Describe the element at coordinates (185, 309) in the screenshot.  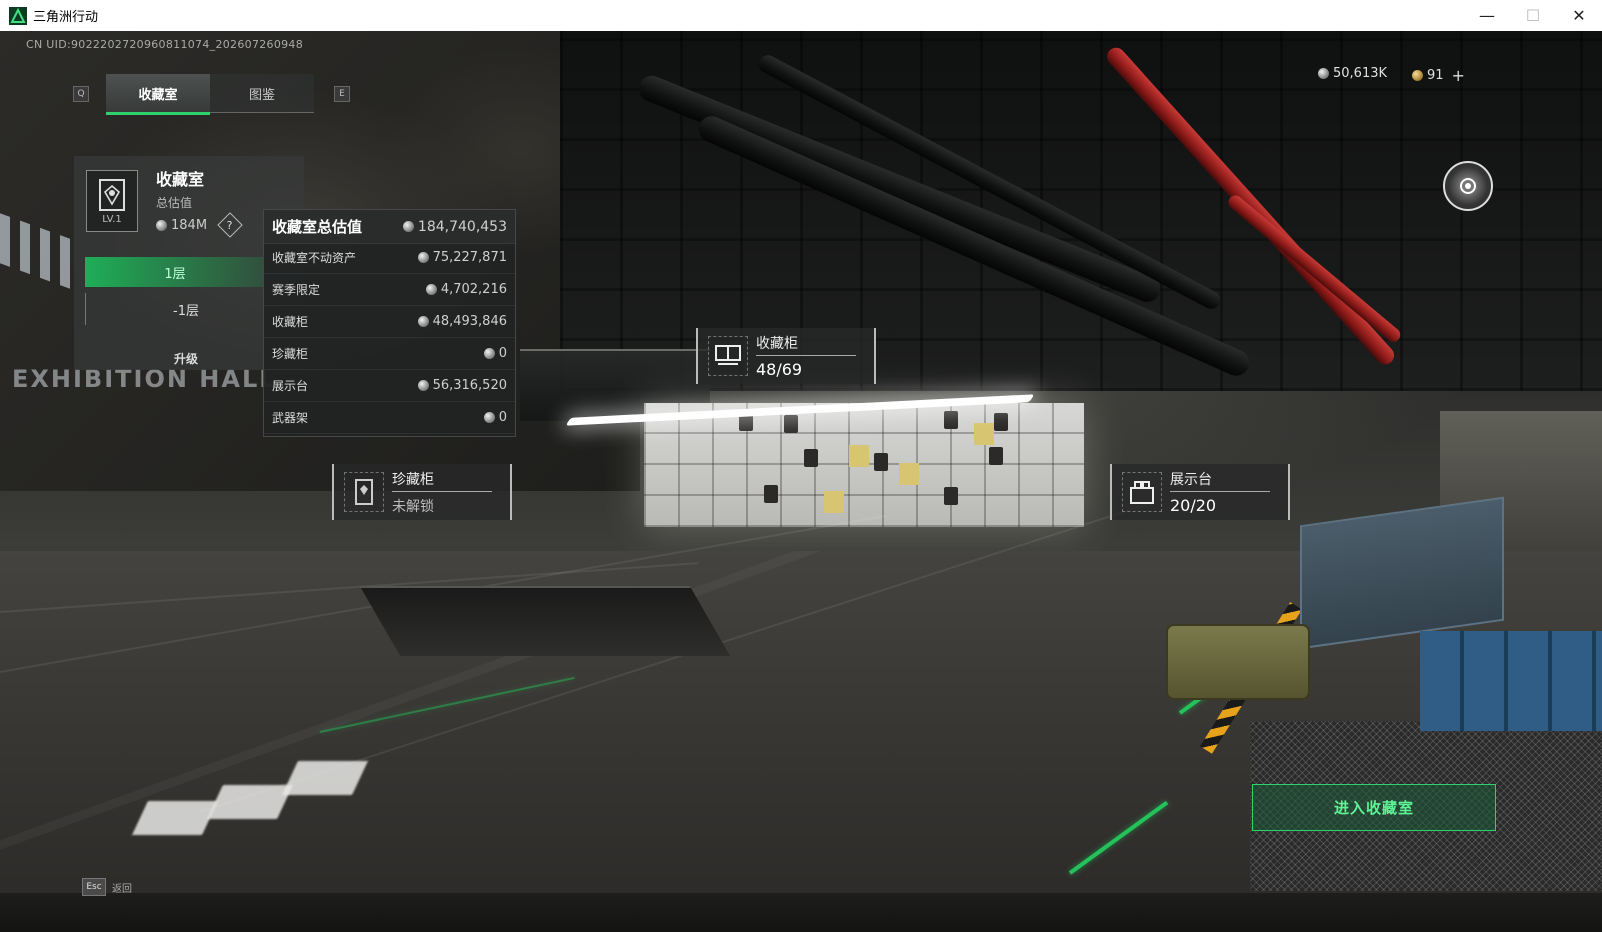
I see `floor-button-b1: -1层` at that location.